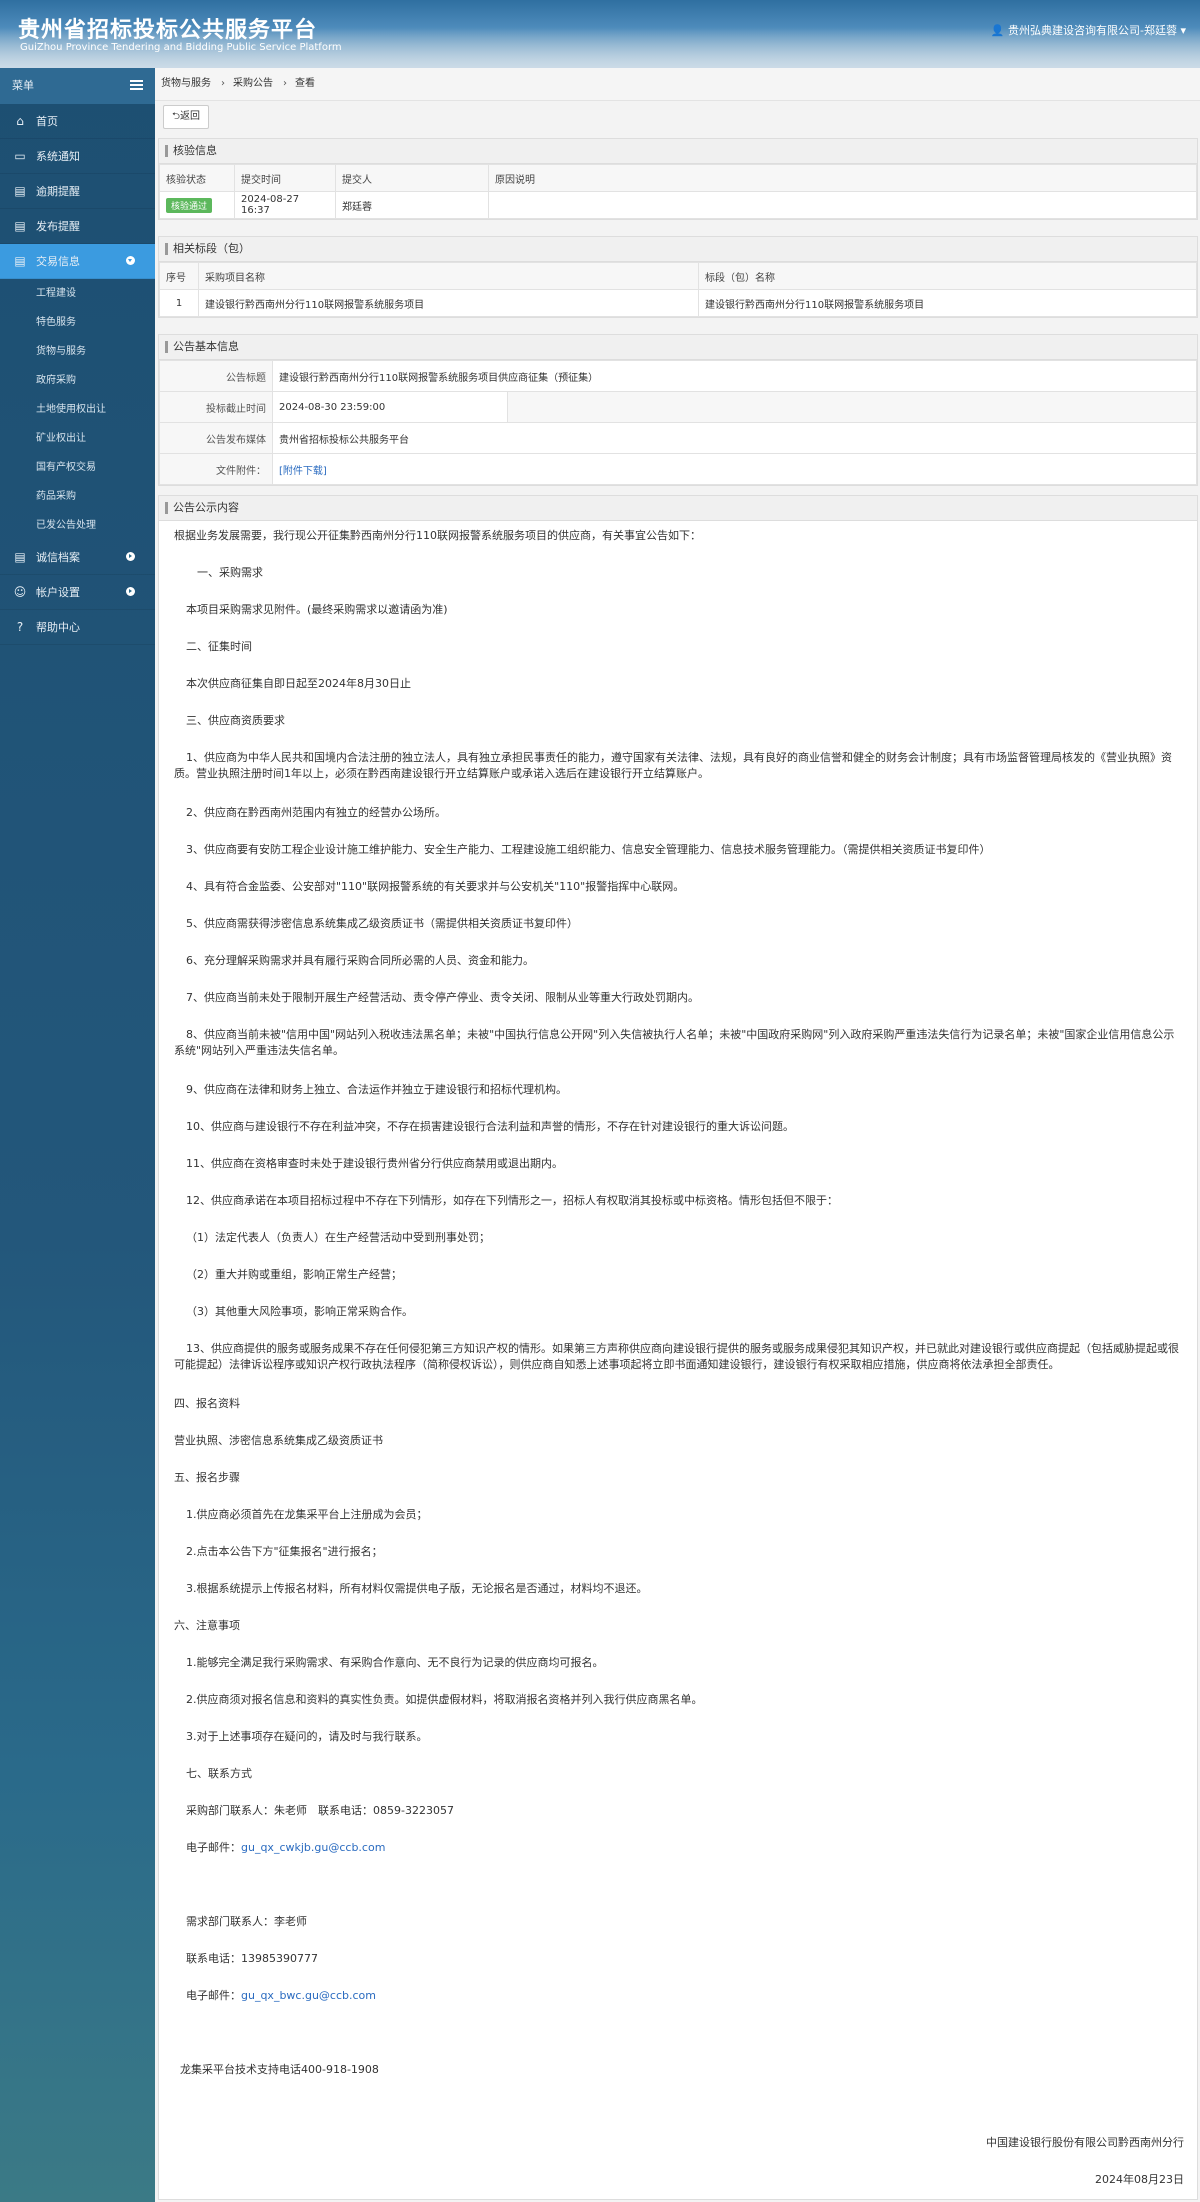 Image resolution: width=1200 pixels, height=2202 pixels. What do you see at coordinates (448, 276) in the screenshot?
I see `column-header: 采购项目名称` at bounding box center [448, 276].